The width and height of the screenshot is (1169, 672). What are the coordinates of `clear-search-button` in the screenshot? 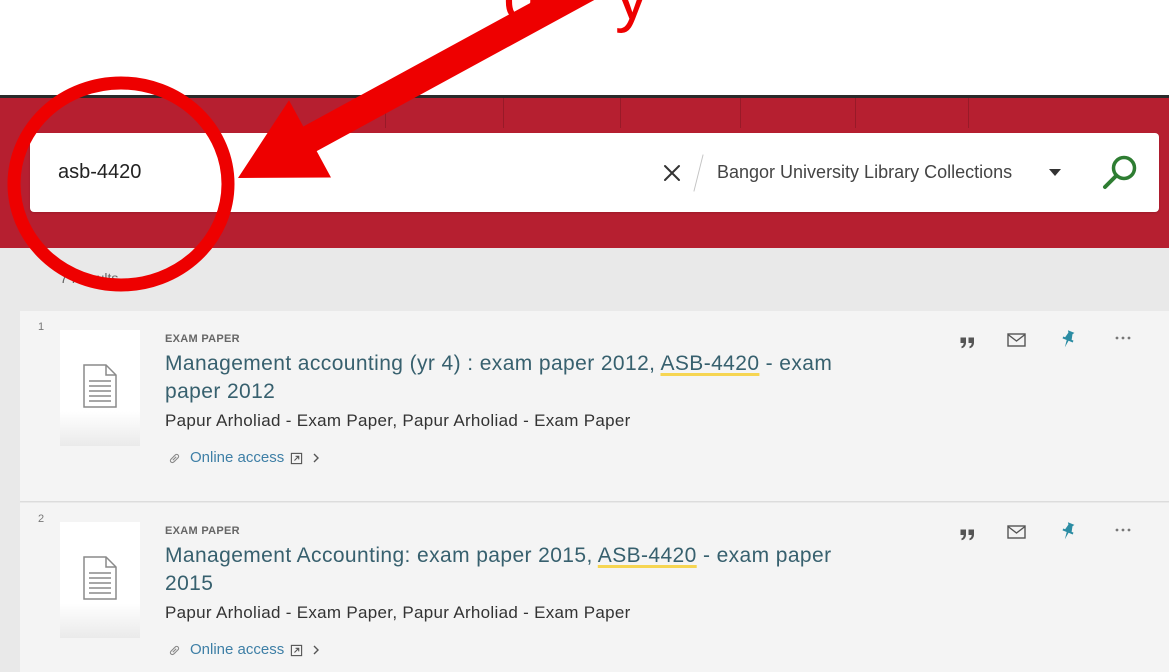 It's located at (672, 173).